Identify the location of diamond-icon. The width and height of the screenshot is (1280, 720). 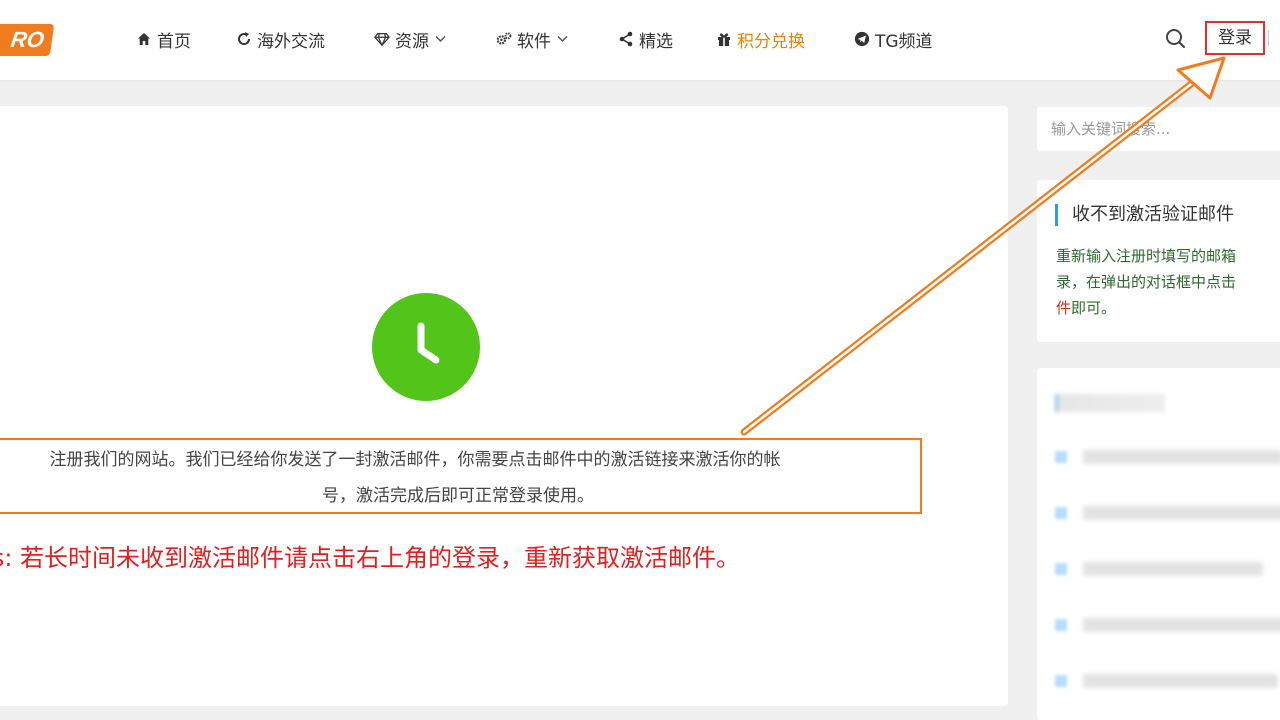
(382, 39).